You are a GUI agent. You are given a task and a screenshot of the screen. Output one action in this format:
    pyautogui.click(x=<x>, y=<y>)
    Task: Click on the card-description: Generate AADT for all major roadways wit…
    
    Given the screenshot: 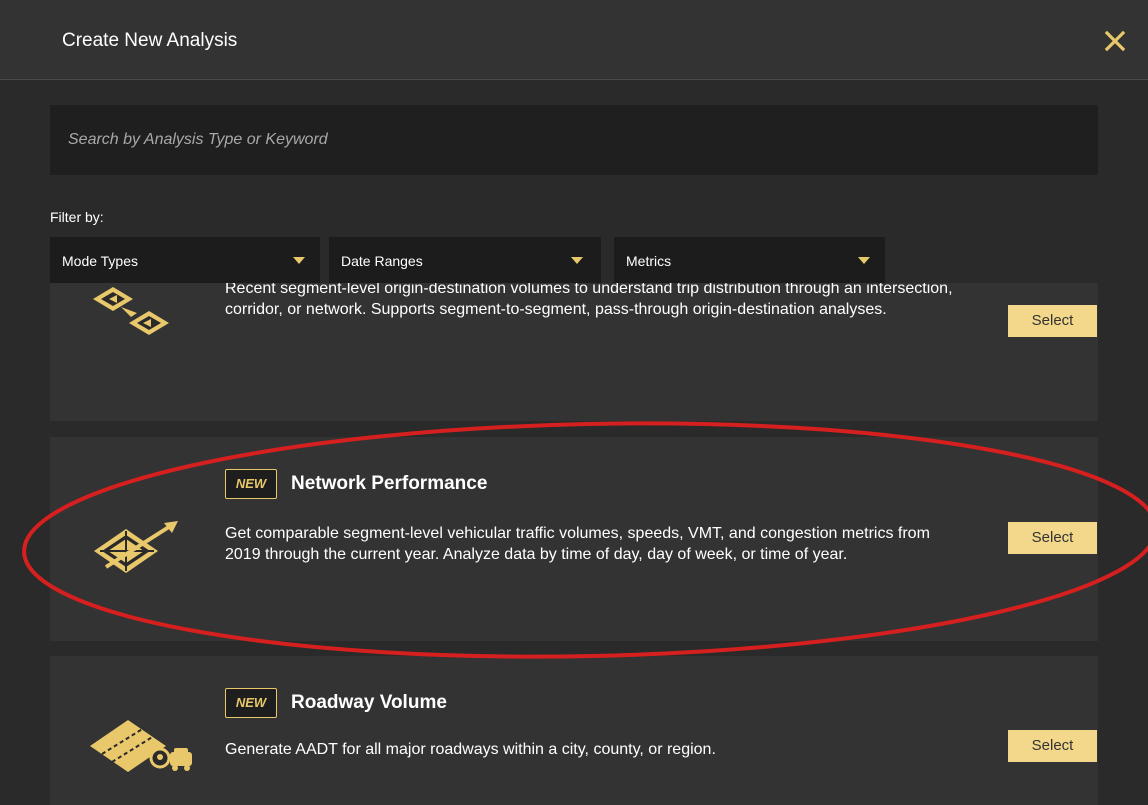 What is the action you would take?
    pyautogui.click(x=470, y=749)
    